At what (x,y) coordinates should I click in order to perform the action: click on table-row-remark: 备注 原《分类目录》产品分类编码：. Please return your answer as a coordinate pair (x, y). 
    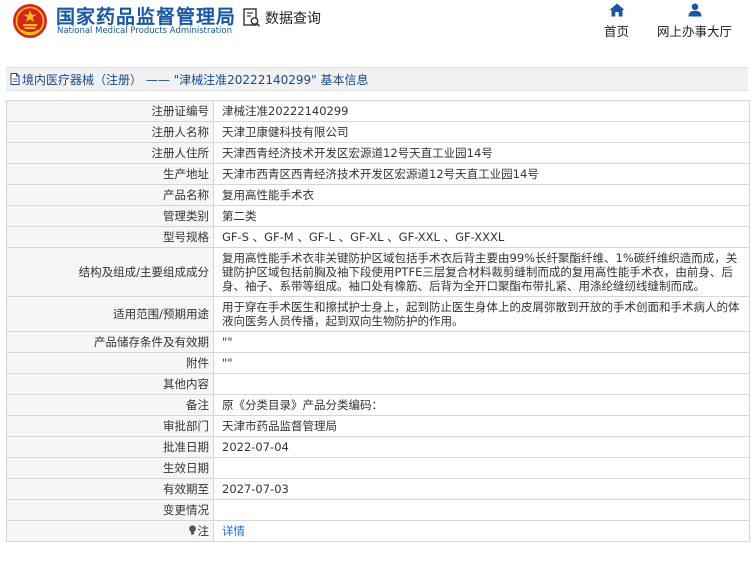
    Looking at the image, I should click on (378, 405).